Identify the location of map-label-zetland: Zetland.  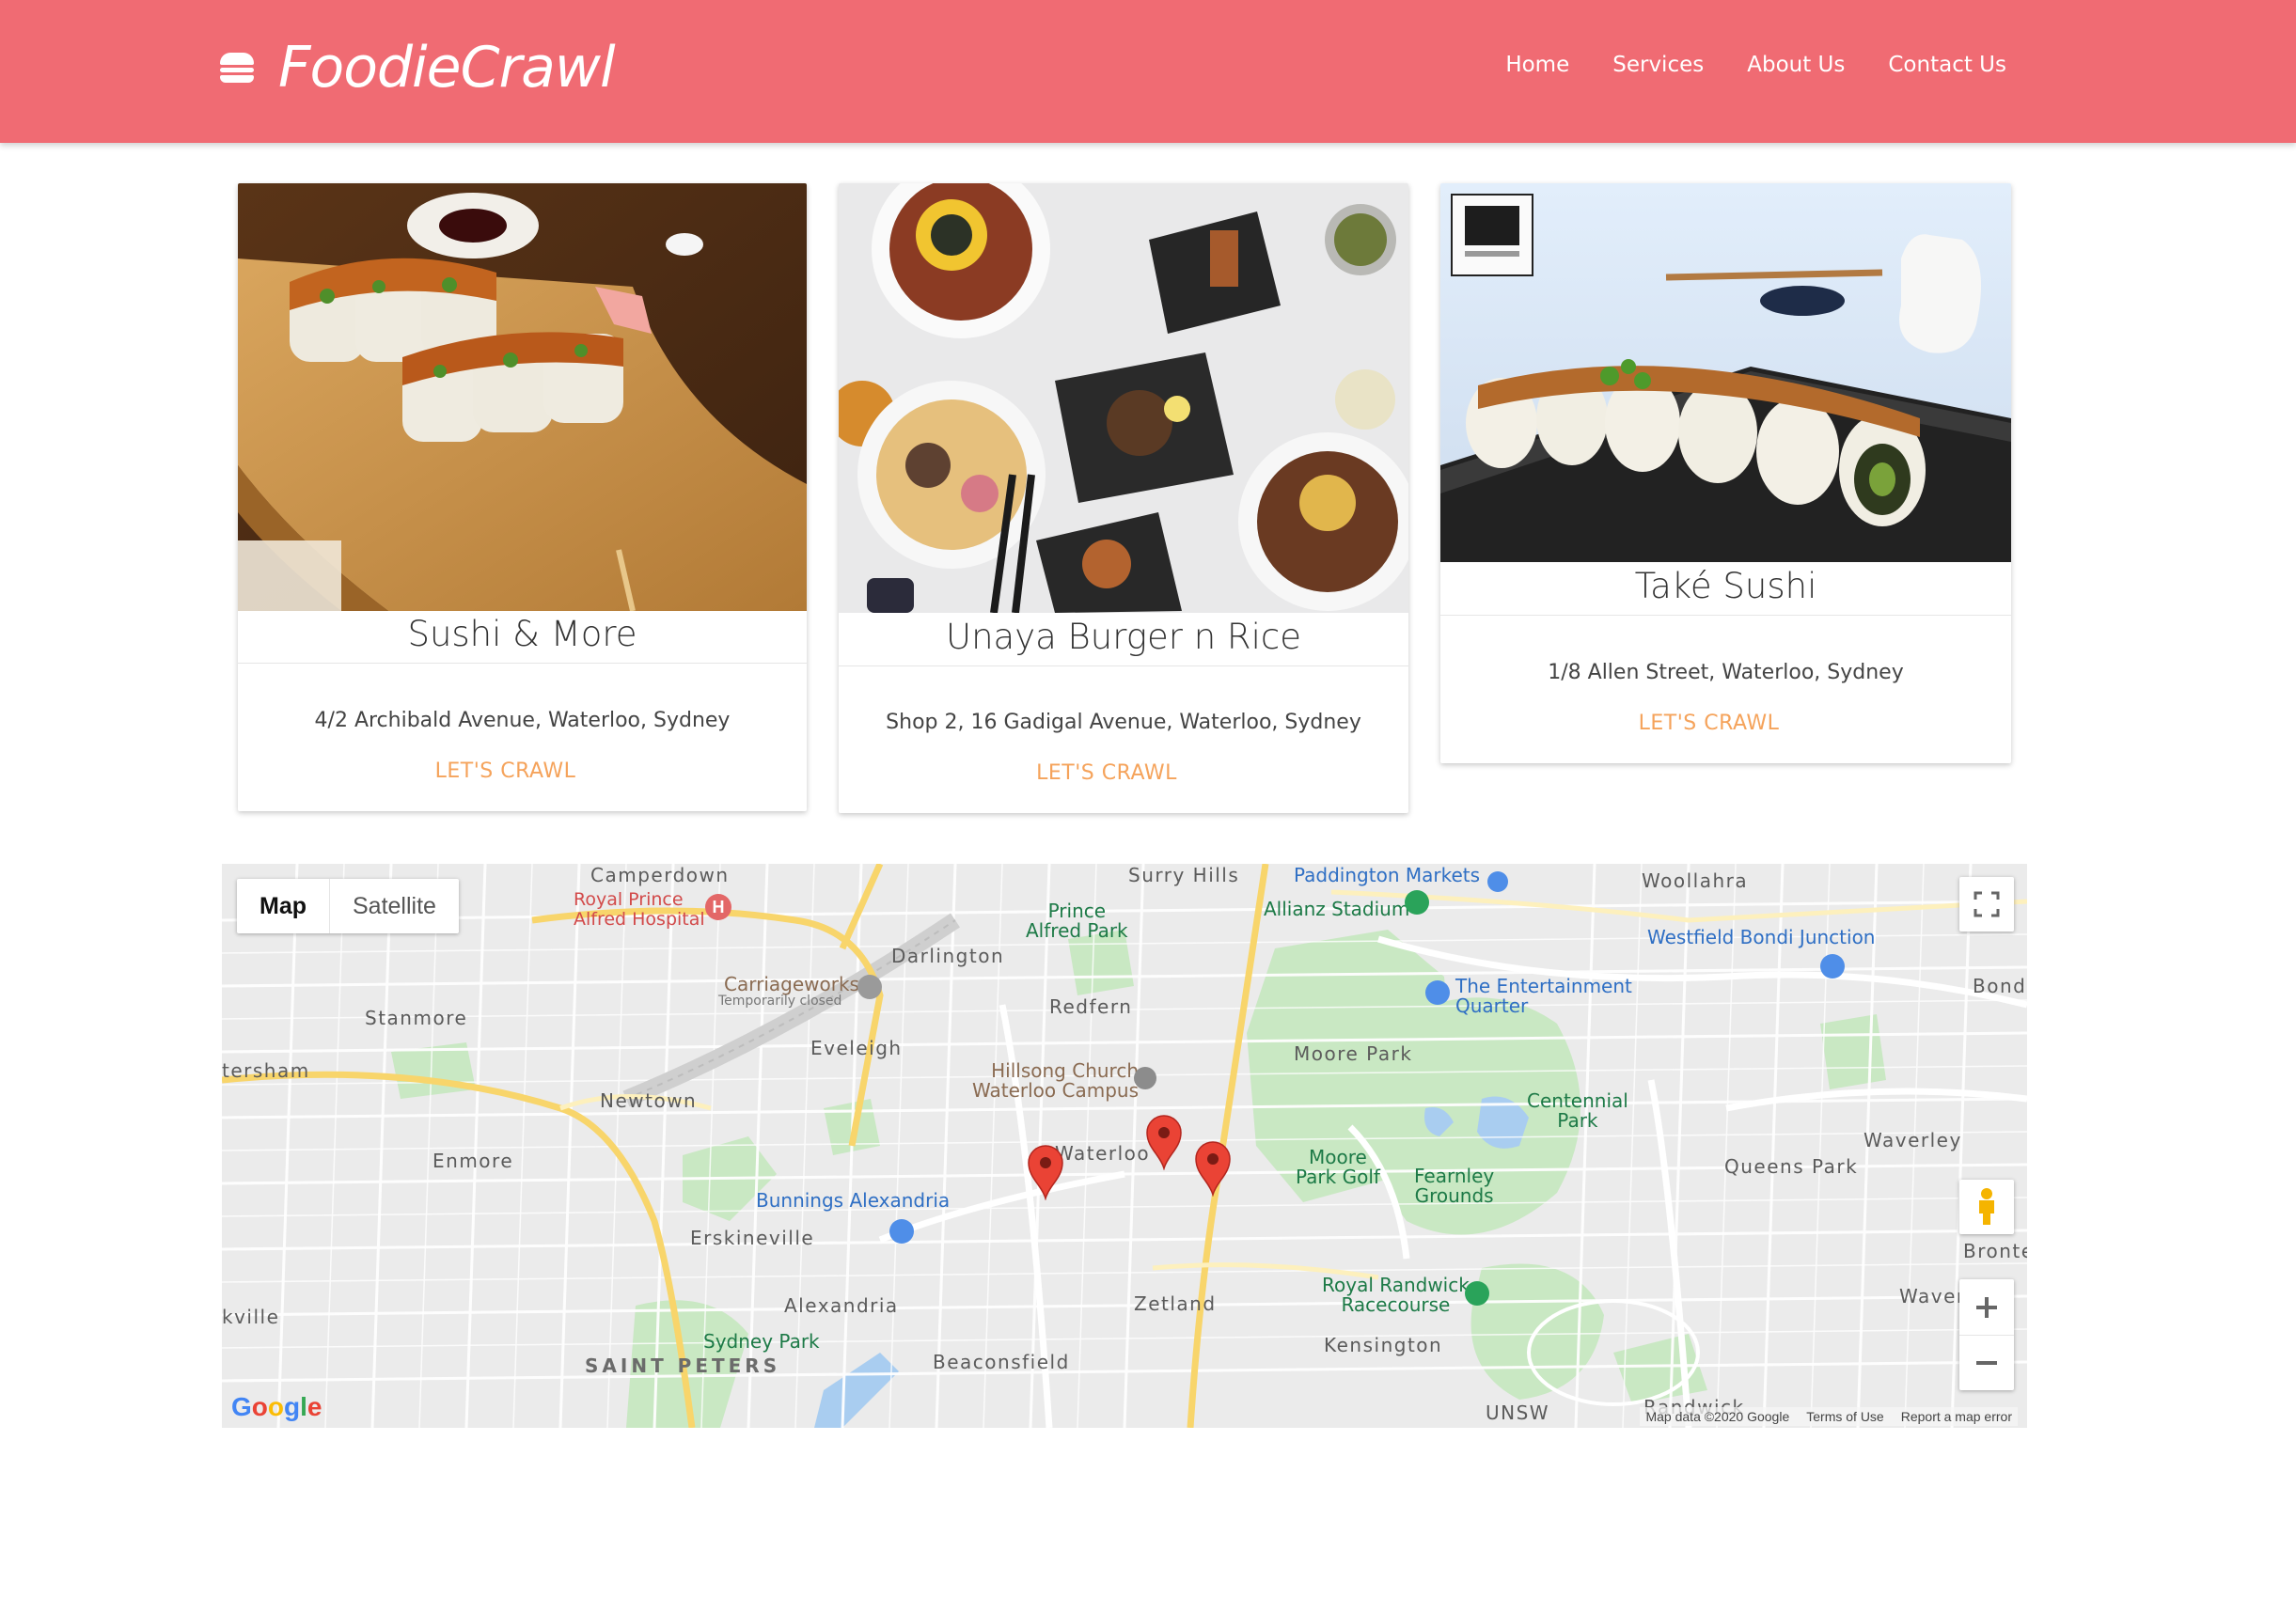
(1176, 1303).